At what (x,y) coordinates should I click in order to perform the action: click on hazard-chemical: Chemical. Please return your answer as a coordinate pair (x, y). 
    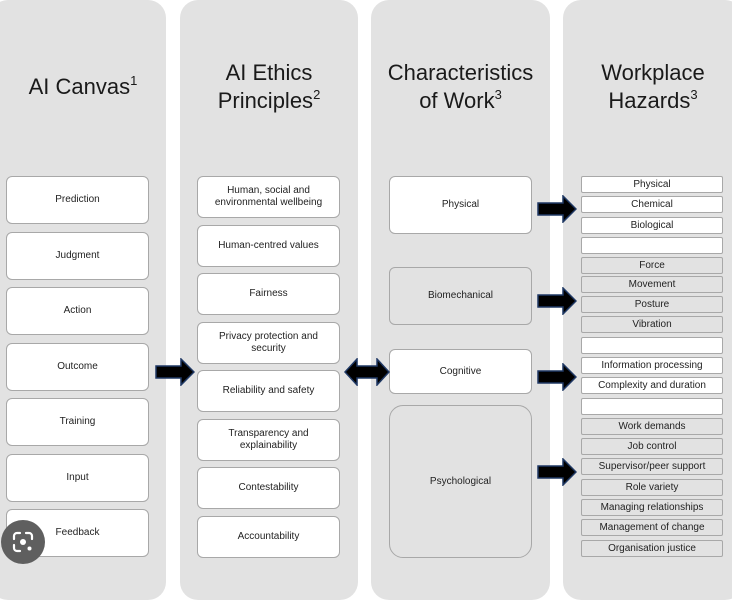
    Looking at the image, I should click on (652, 204).